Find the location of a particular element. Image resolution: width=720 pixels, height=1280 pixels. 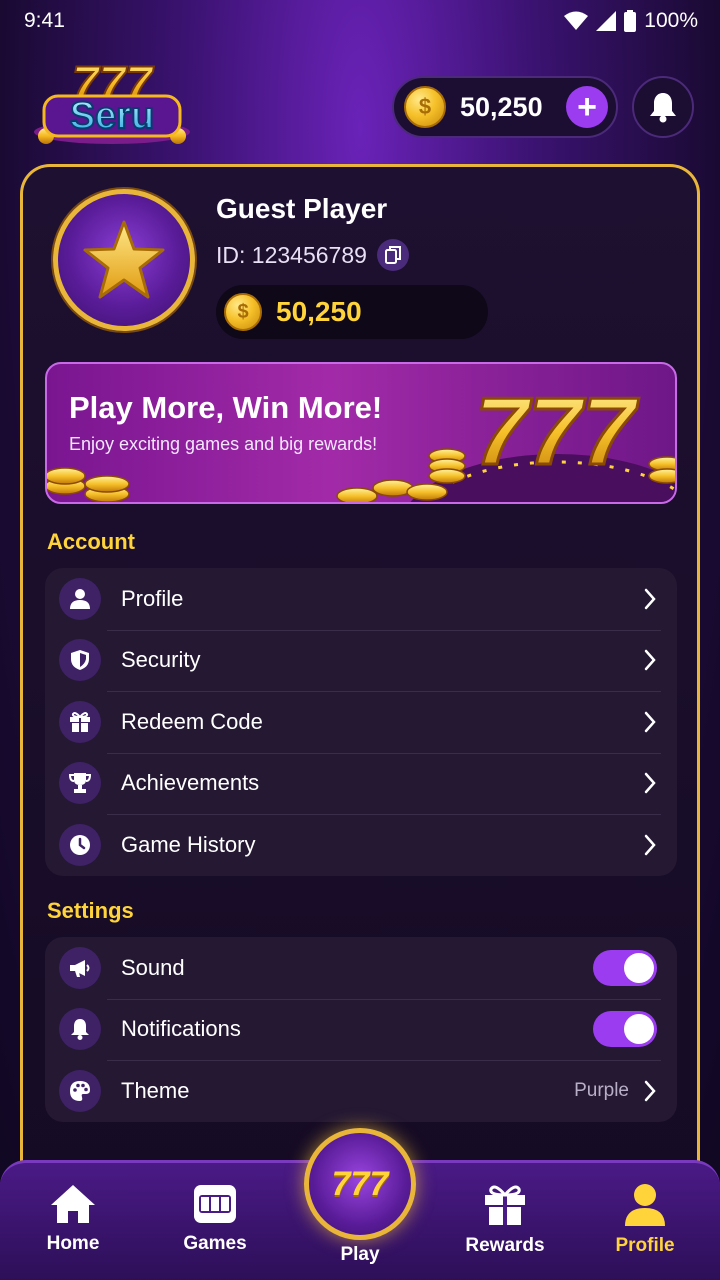

account-item-label: Achievements is located at coordinates (190, 783).